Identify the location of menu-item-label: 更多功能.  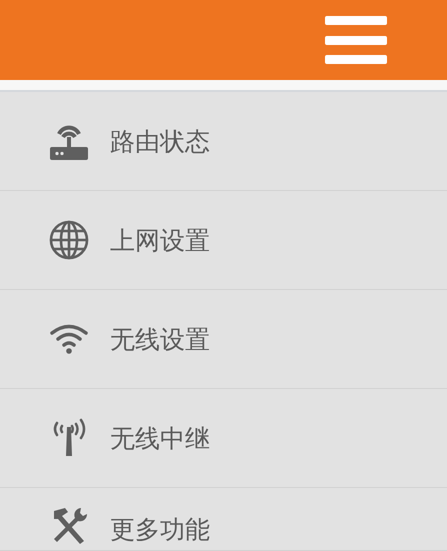
(160, 530).